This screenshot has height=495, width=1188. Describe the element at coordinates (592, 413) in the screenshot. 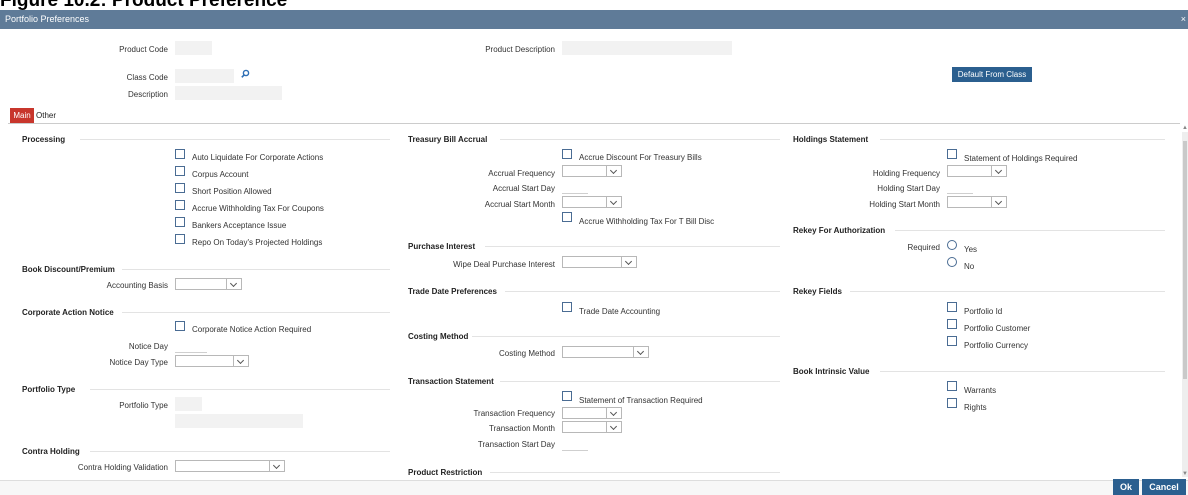

I see `transaction-frequency-select` at that location.